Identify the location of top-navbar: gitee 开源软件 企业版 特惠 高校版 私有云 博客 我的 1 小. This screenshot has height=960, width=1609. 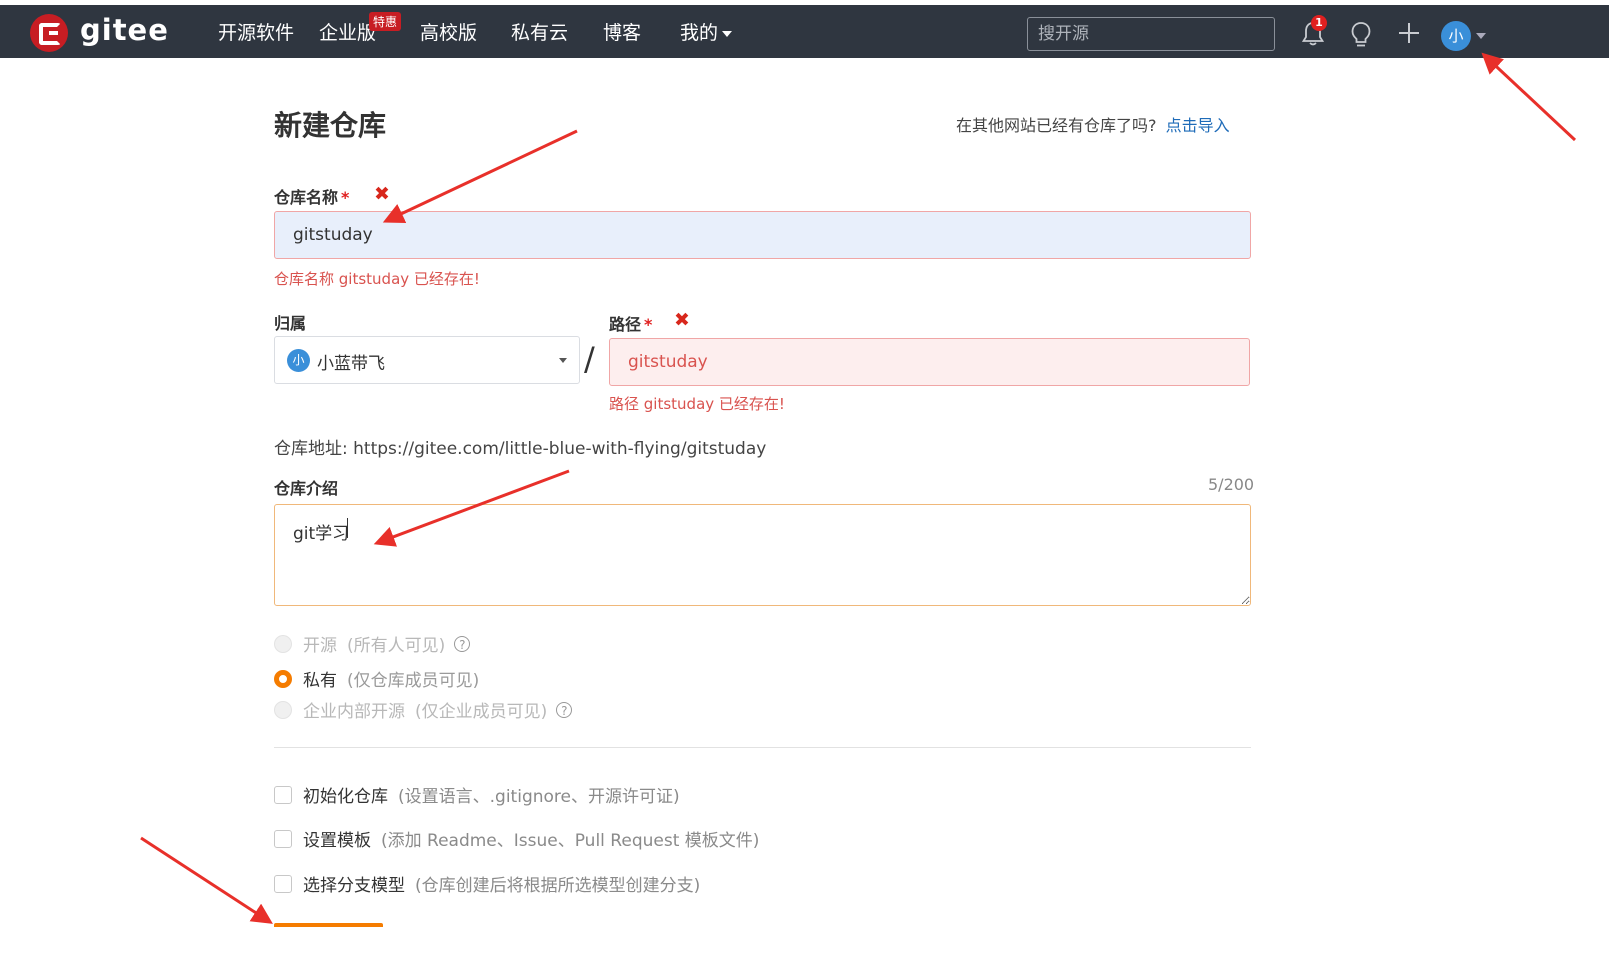
(804, 31).